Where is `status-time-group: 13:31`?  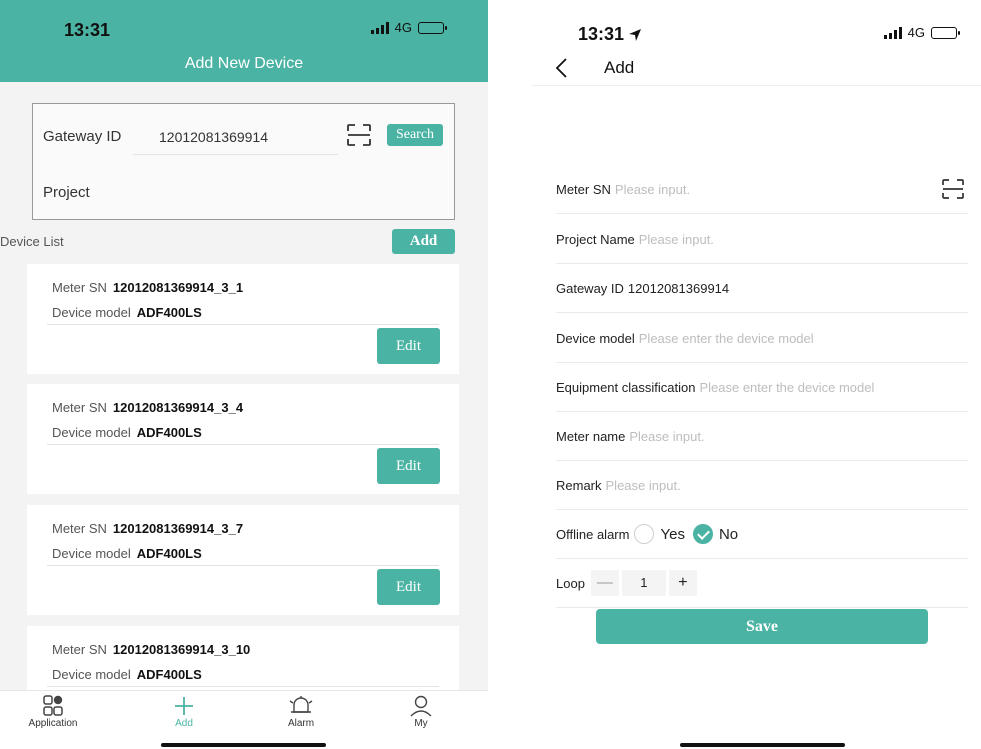 status-time-group: 13:31 is located at coordinates (610, 34).